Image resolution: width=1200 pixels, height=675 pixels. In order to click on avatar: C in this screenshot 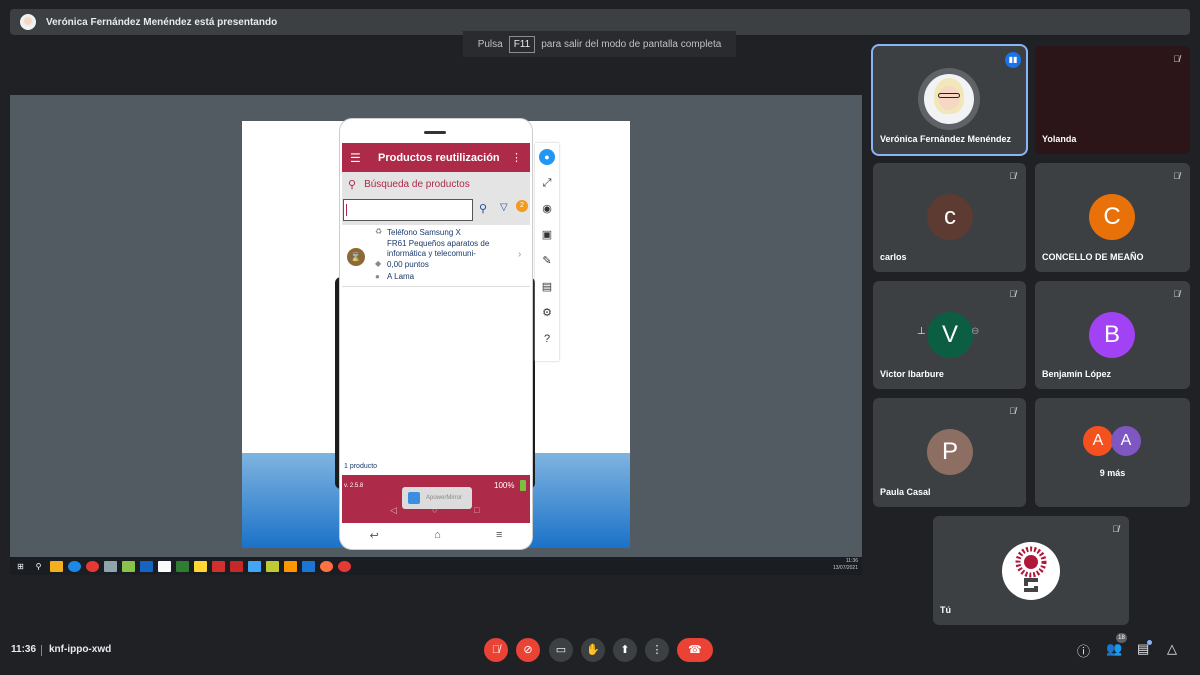, I will do `click(1112, 217)`.